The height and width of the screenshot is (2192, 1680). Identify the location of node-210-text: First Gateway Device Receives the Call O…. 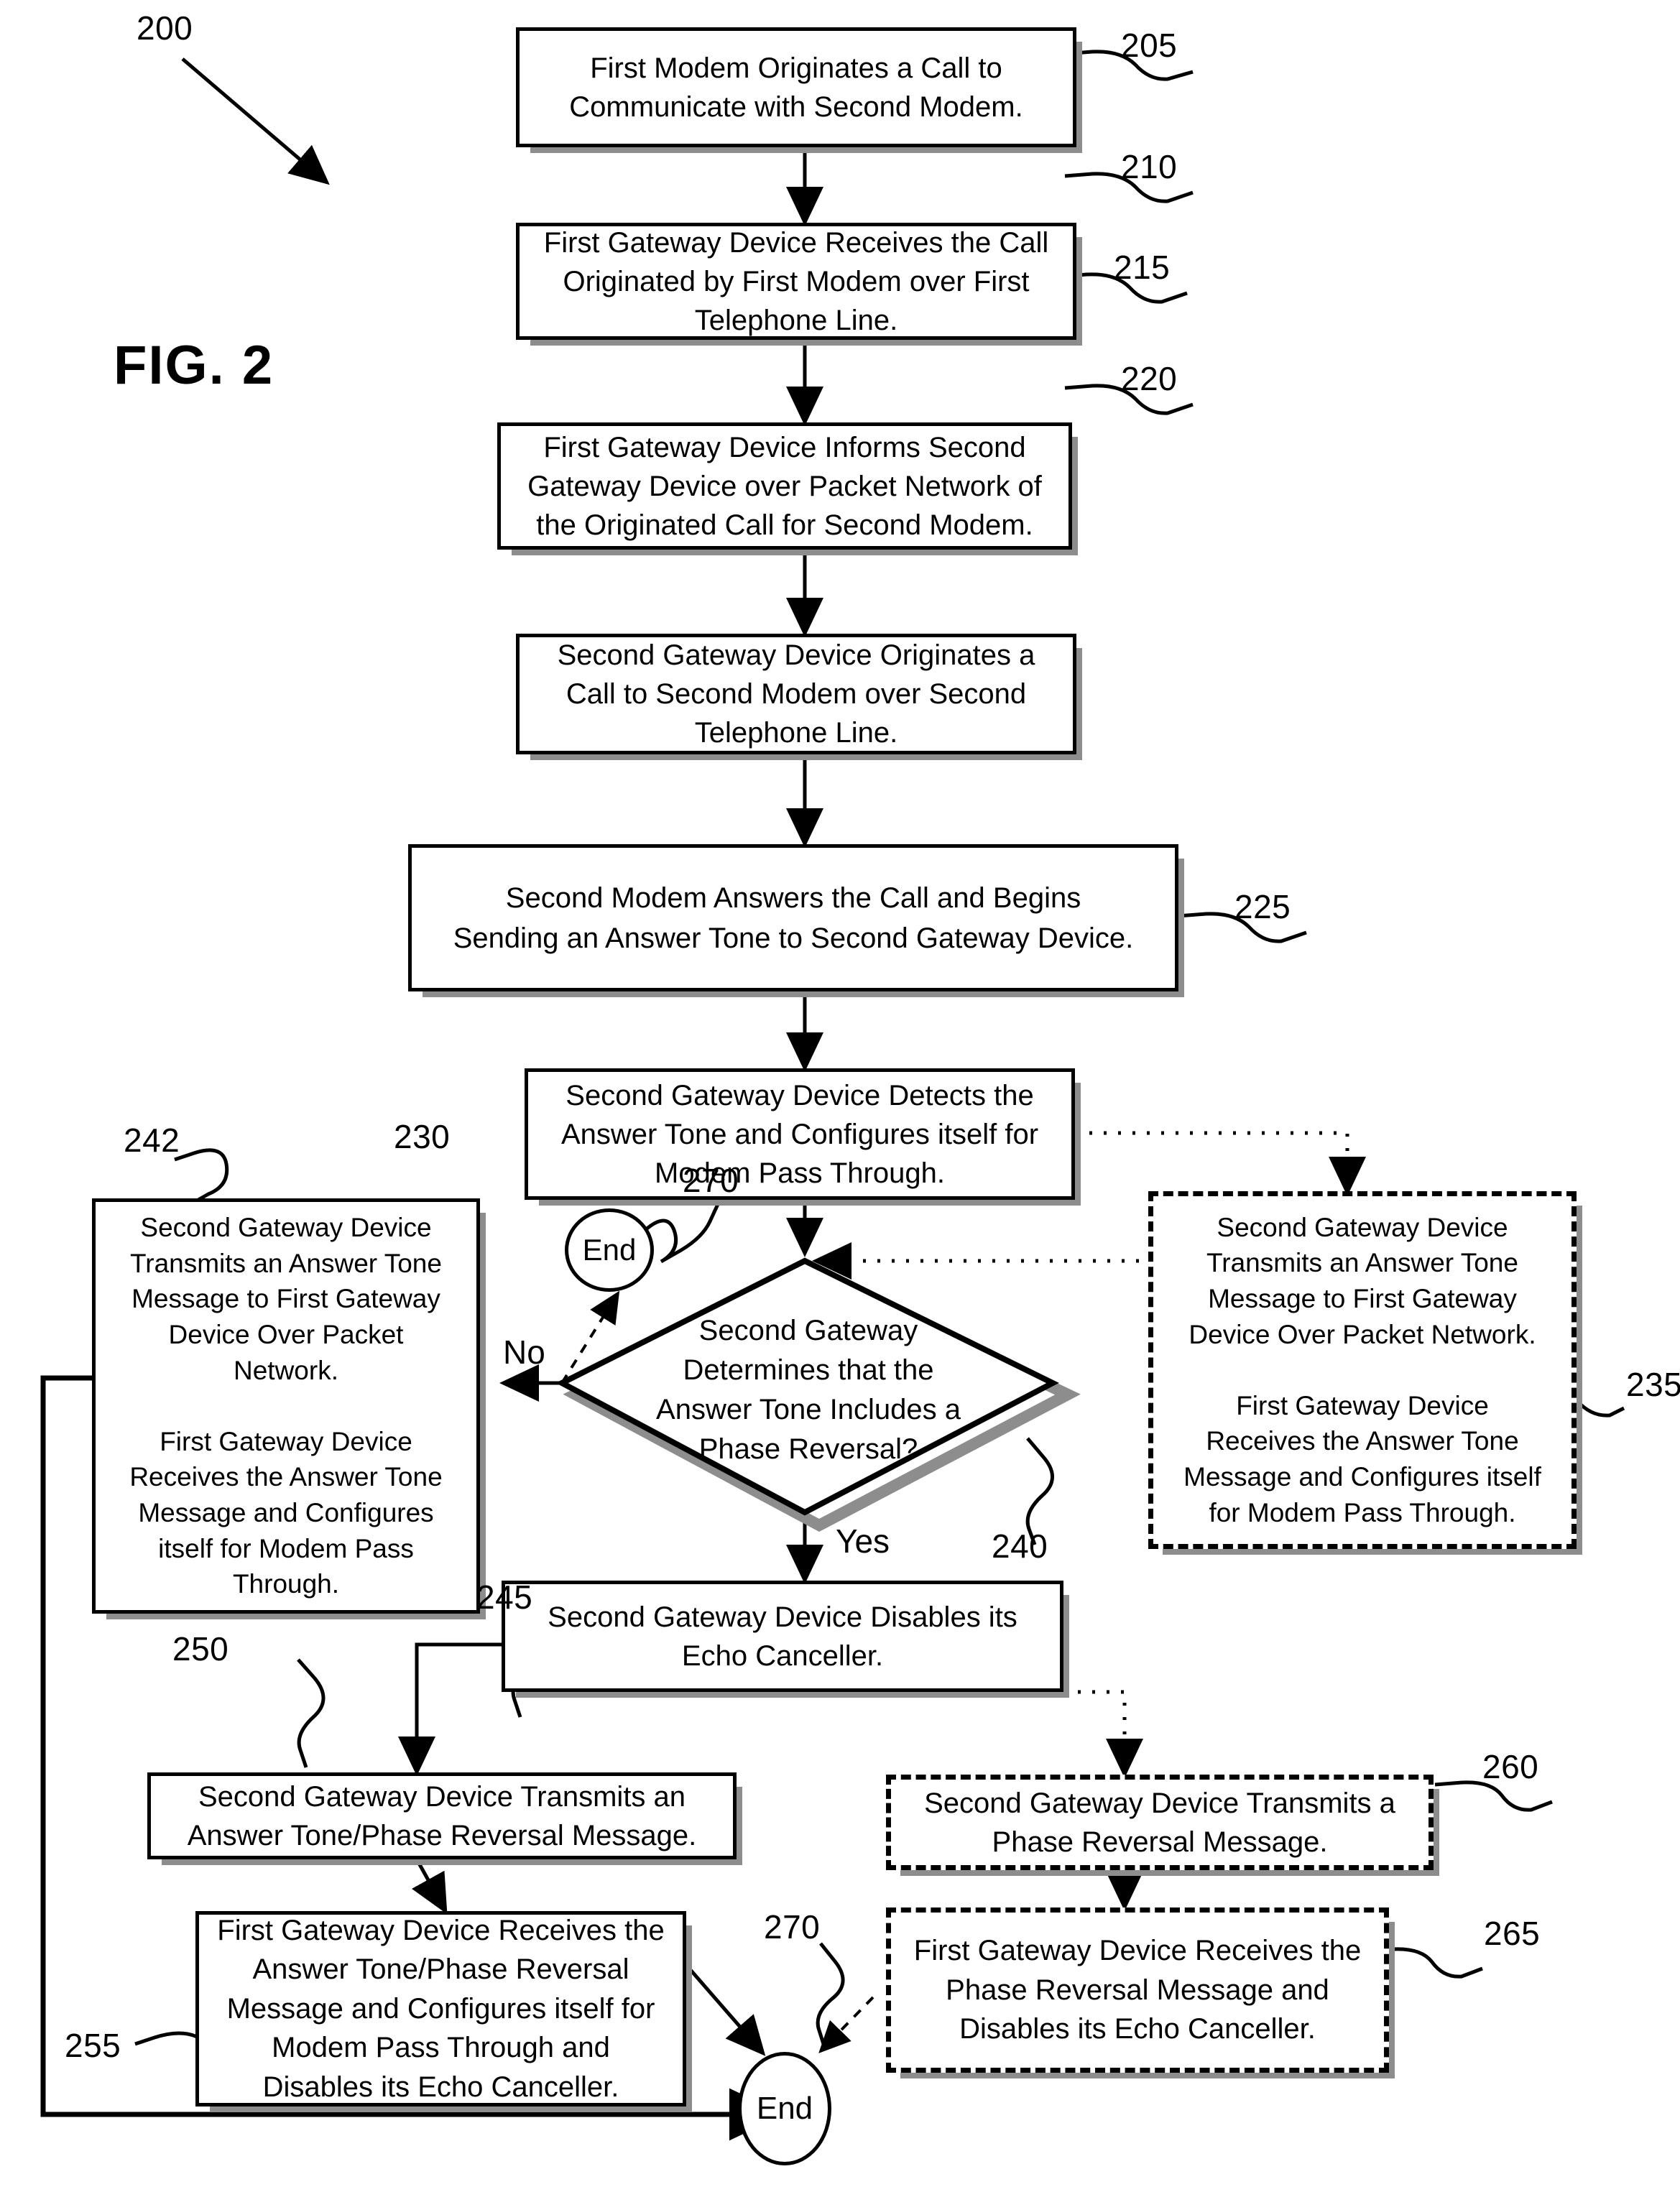
(796, 281).